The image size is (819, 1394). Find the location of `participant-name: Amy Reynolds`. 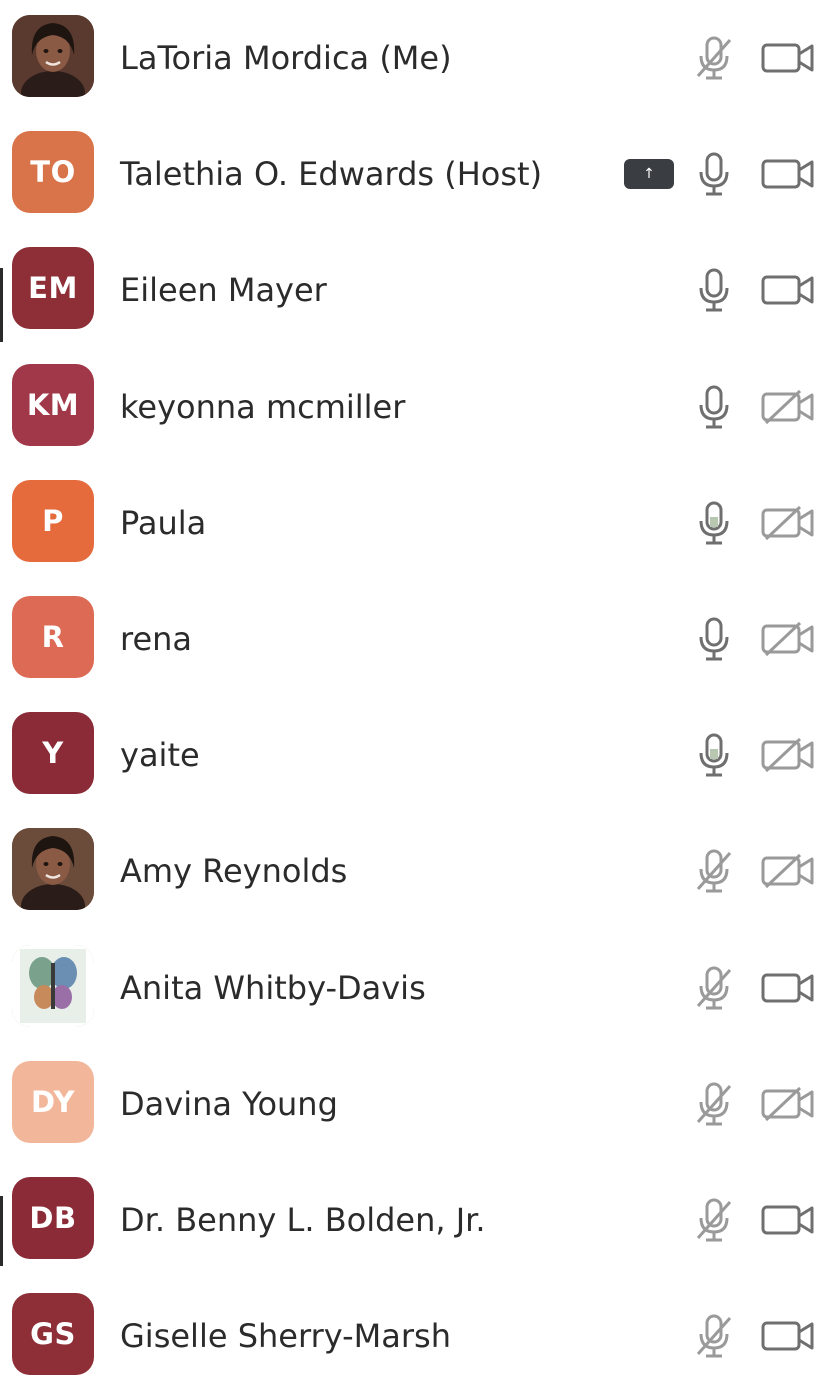

participant-name: Amy Reynolds is located at coordinates (234, 871).